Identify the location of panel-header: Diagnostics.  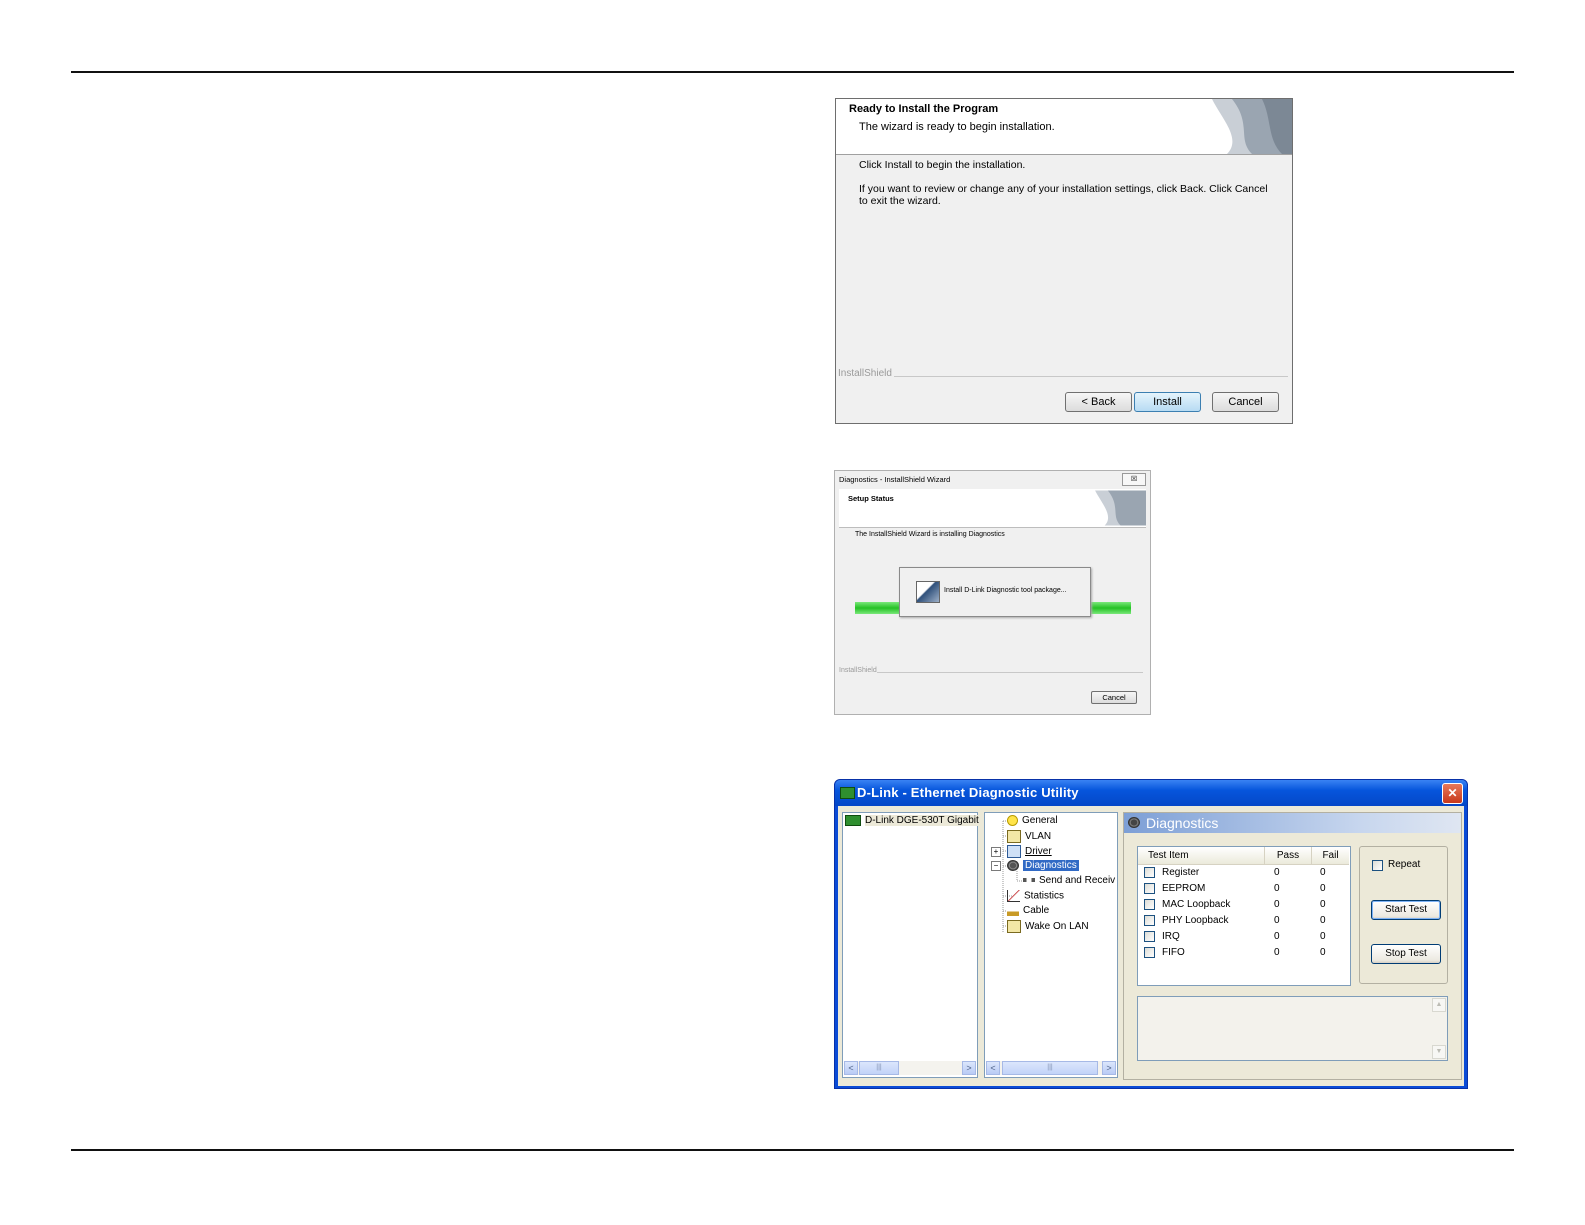
(1292, 823).